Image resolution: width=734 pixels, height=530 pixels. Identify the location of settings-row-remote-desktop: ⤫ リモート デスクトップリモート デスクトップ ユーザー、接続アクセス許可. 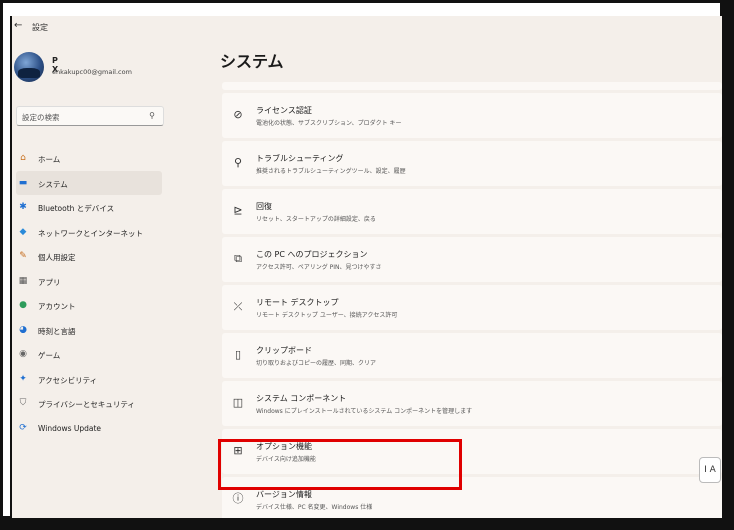
(472, 307).